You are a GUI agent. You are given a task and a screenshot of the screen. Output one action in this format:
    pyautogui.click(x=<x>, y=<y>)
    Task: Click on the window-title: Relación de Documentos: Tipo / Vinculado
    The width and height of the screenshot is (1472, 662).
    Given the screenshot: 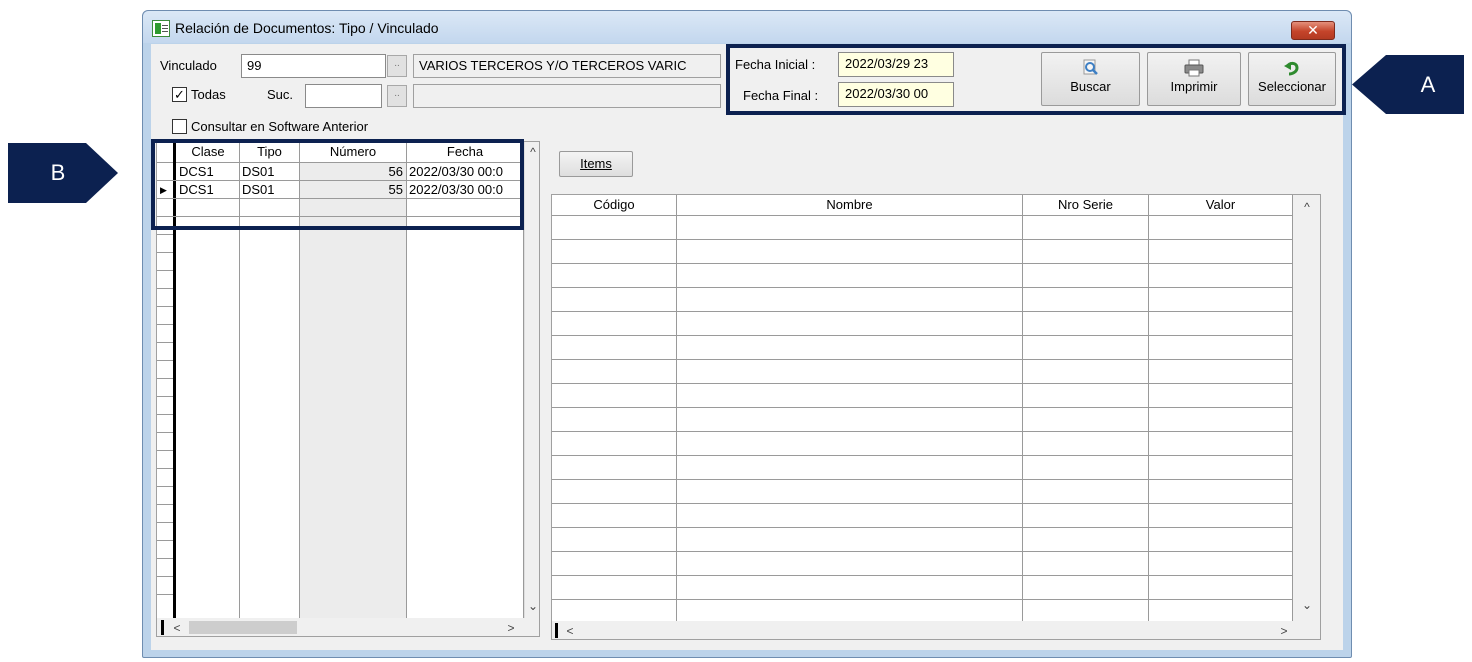 What is the action you would take?
    pyautogui.click(x=307, y=28)
    